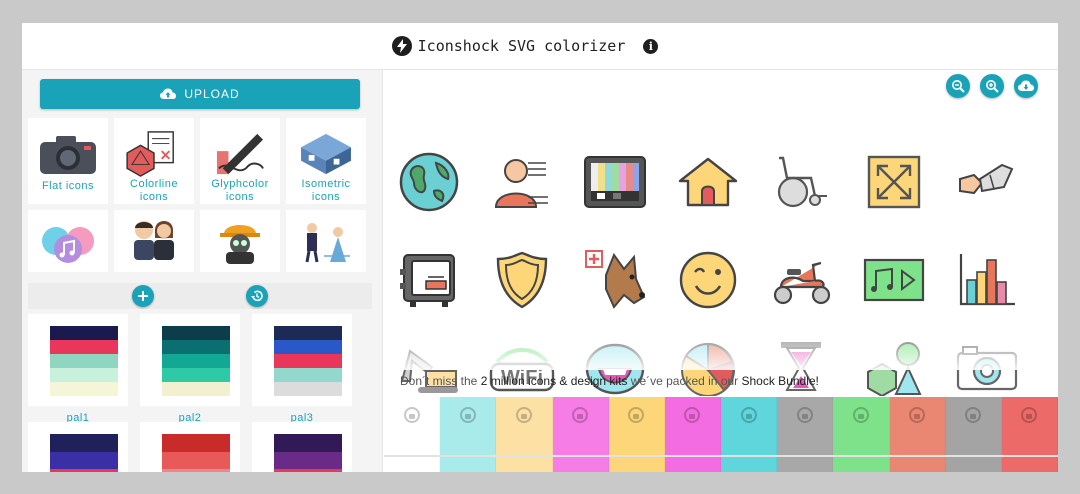 The image size is (1080, 494). What do you see at coordinates (150, 154) in the screenshot?
I see `d20-dice-icon` at bounding box center [150, 154].